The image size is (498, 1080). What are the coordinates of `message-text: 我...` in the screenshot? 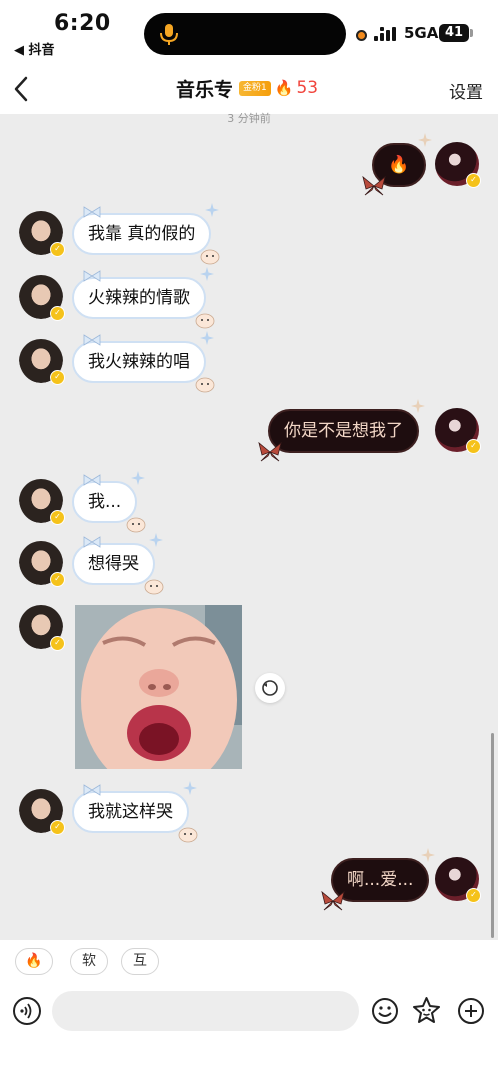 It's located at (105, 502).